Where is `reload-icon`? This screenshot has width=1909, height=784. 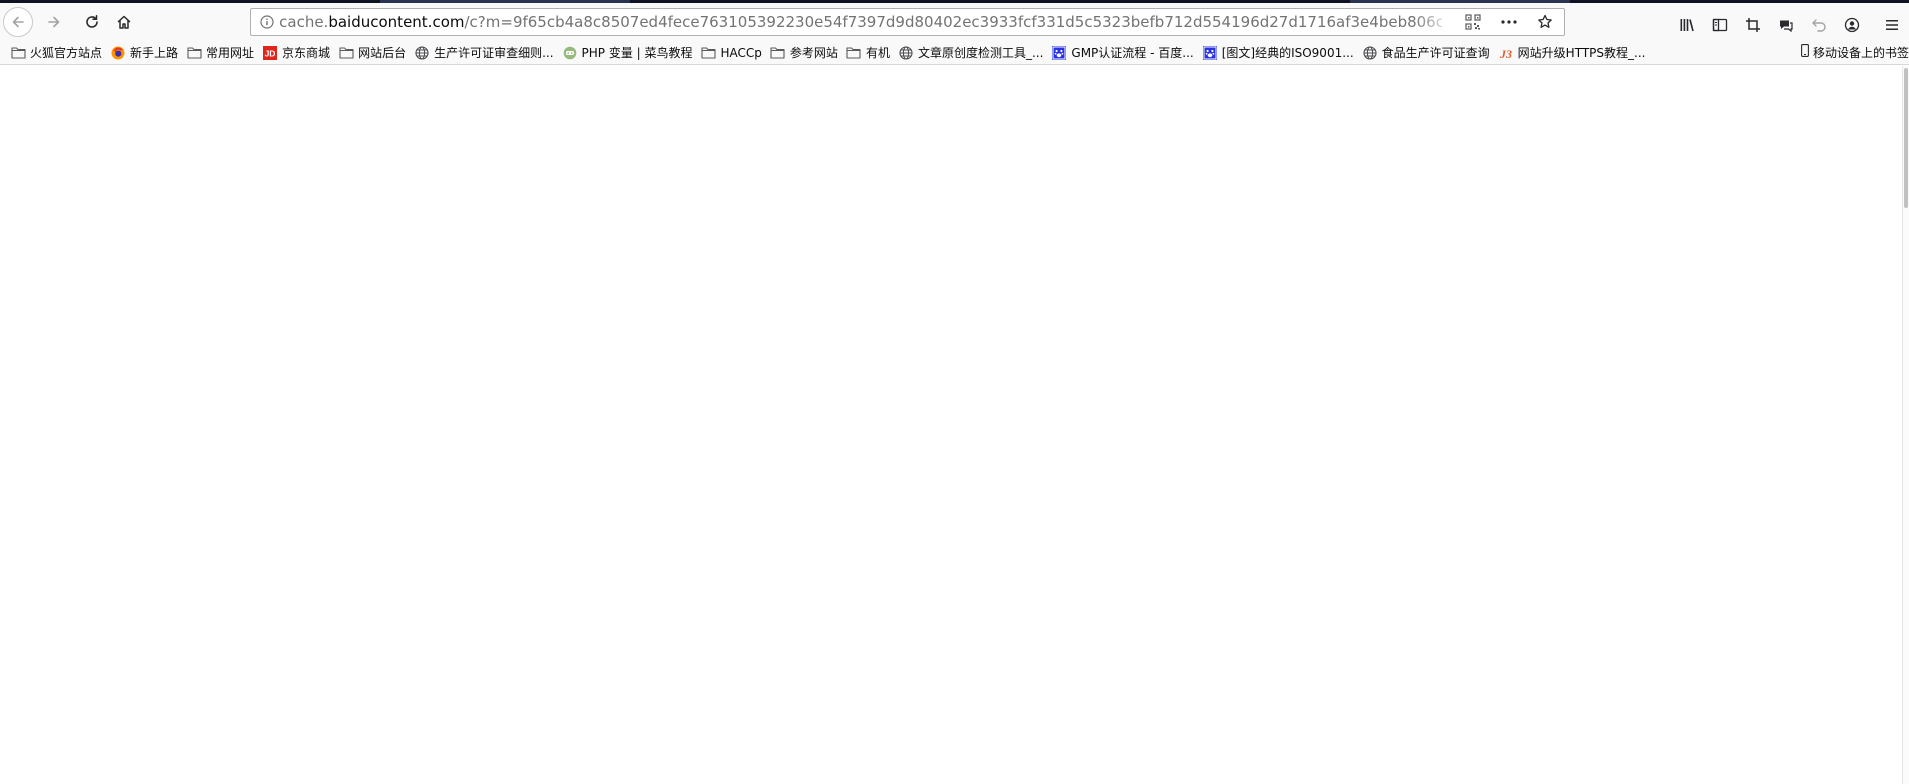
reload-icon is located at coordinates (92, 21).